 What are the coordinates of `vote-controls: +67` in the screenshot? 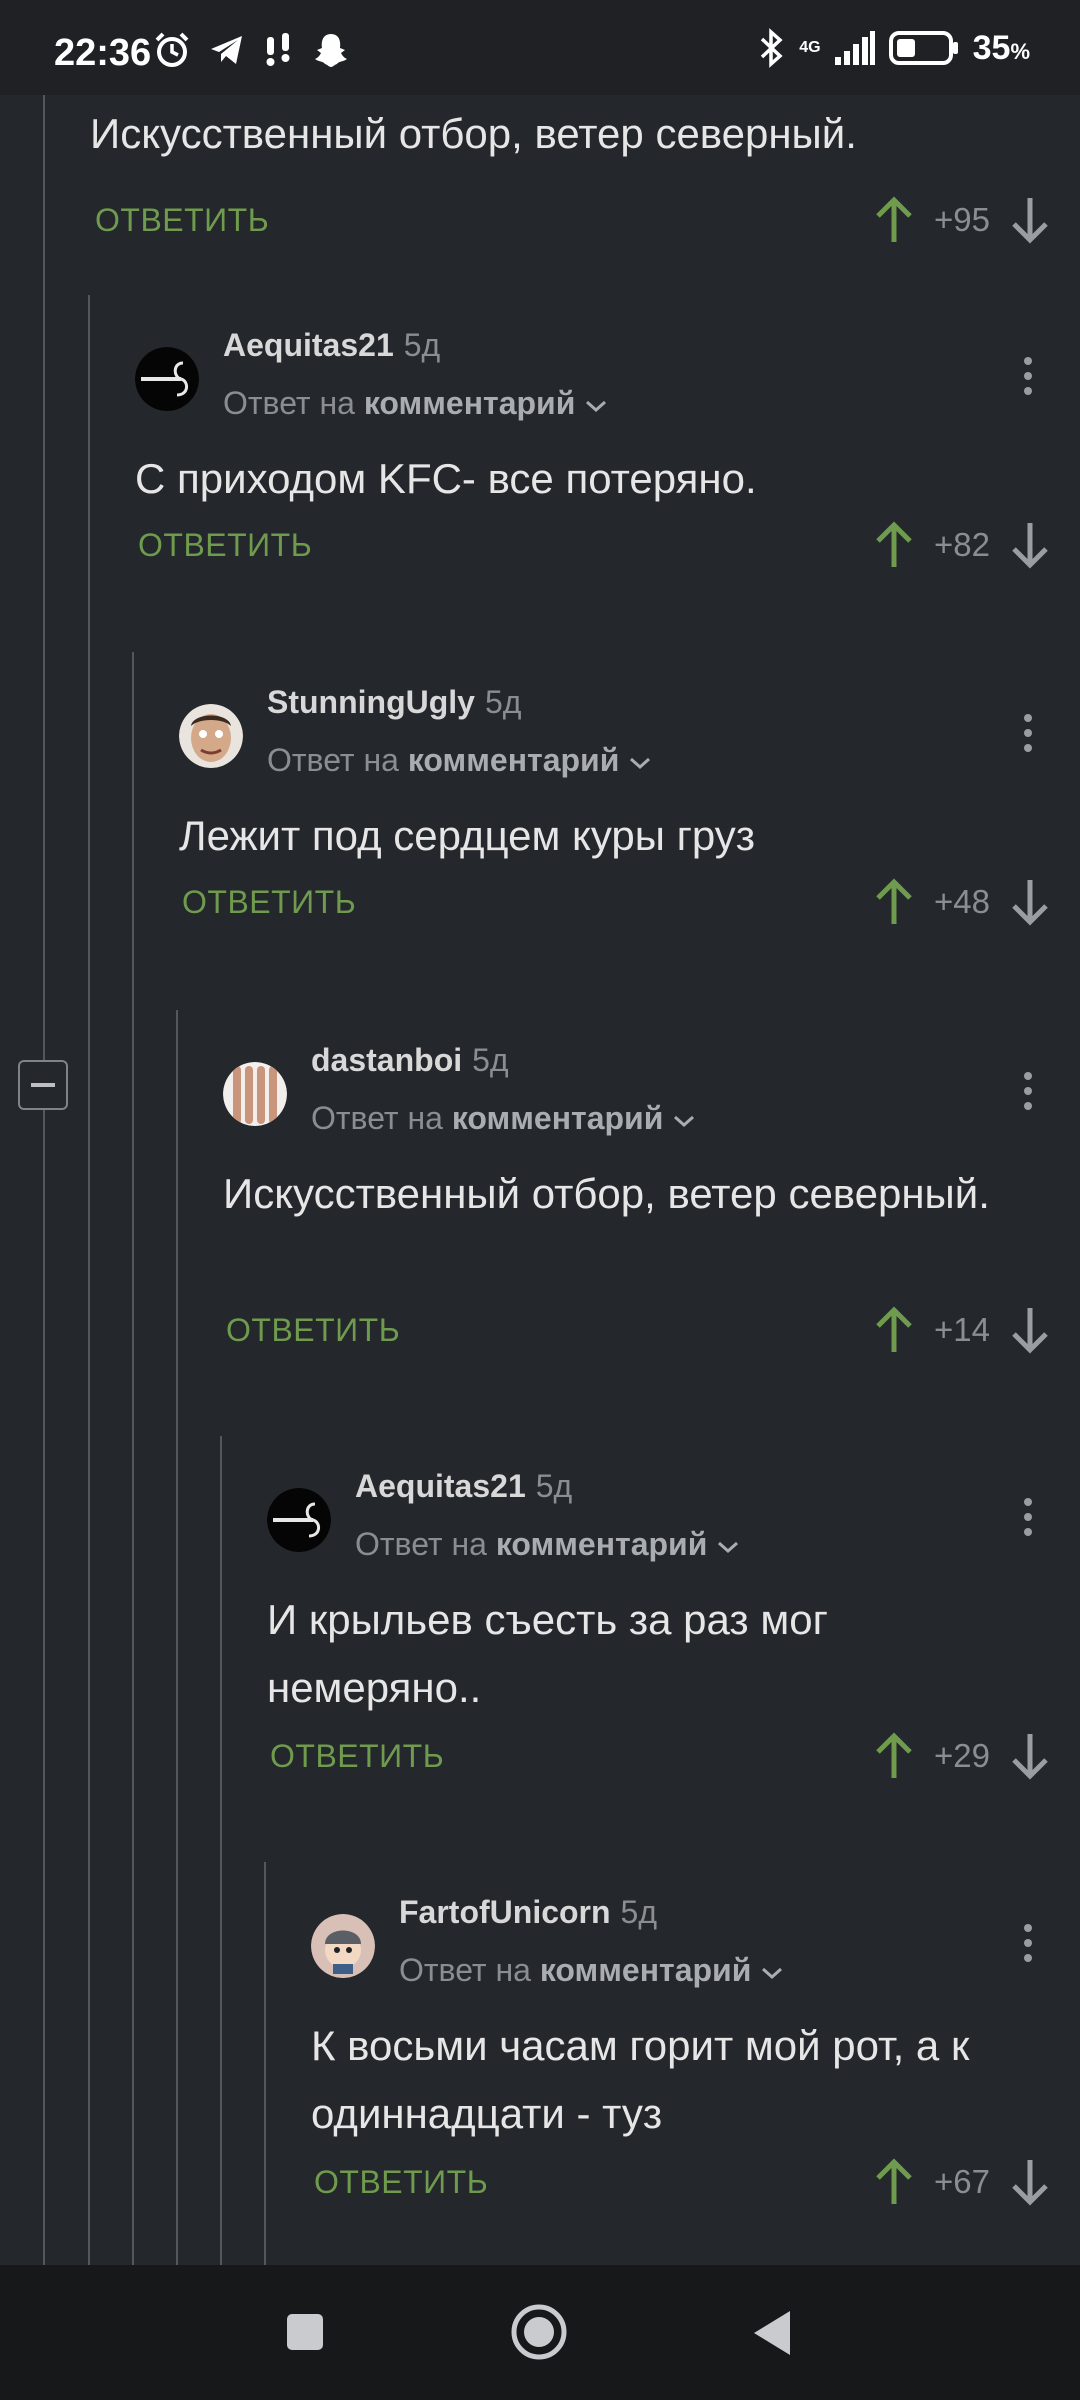 It's located at (962, 2182).